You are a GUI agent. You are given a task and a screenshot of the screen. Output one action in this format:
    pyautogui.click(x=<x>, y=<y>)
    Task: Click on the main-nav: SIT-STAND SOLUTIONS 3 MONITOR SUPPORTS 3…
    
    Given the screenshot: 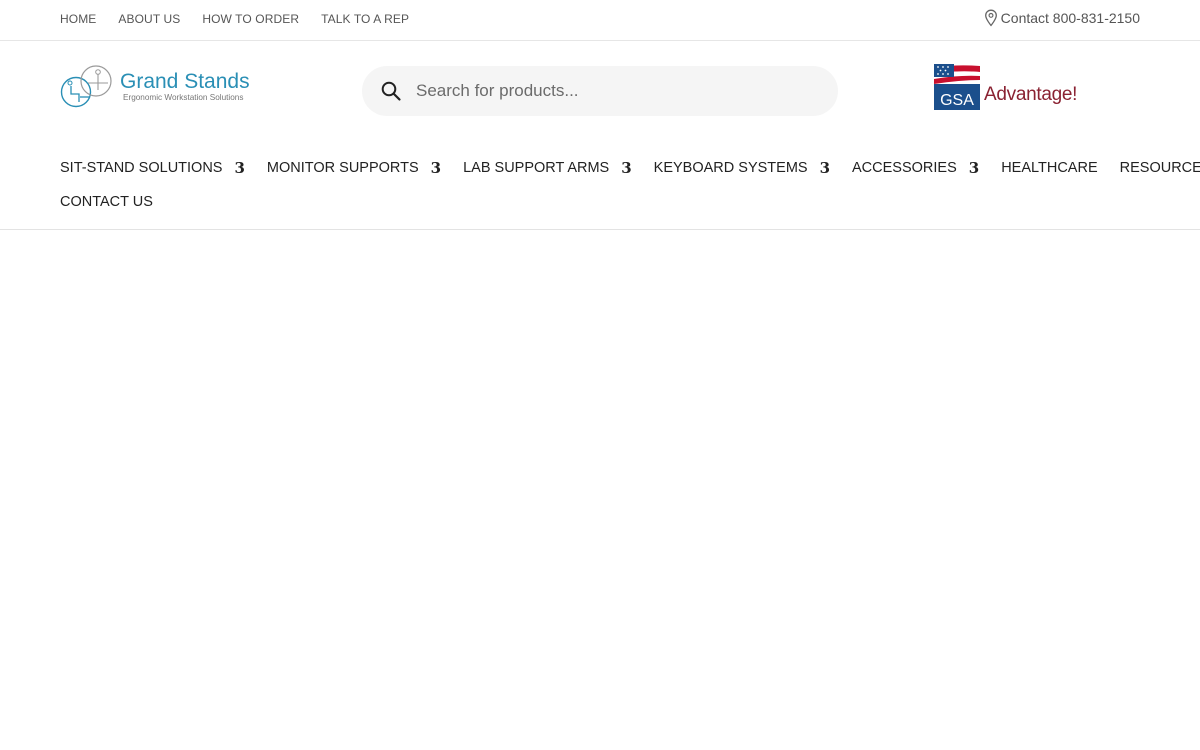 What is the action you would take?
    pyautogui.click(x=630, y=185)
    